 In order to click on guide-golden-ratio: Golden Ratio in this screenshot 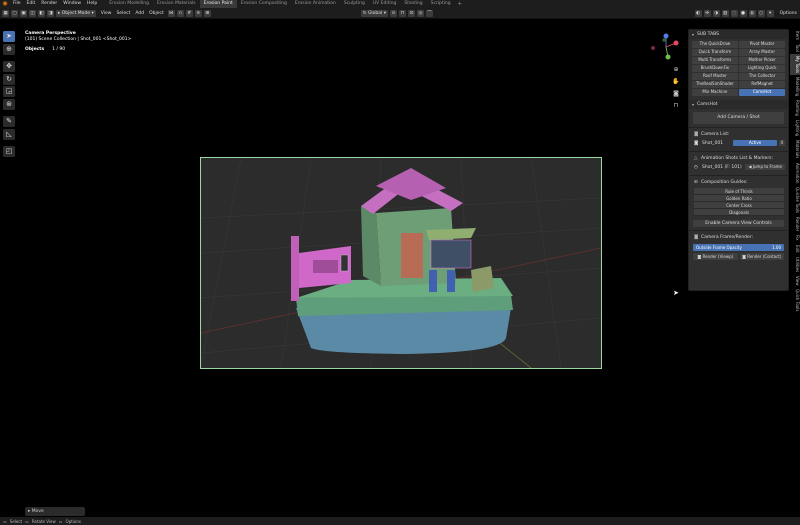, I will do `click(739, 198)`.